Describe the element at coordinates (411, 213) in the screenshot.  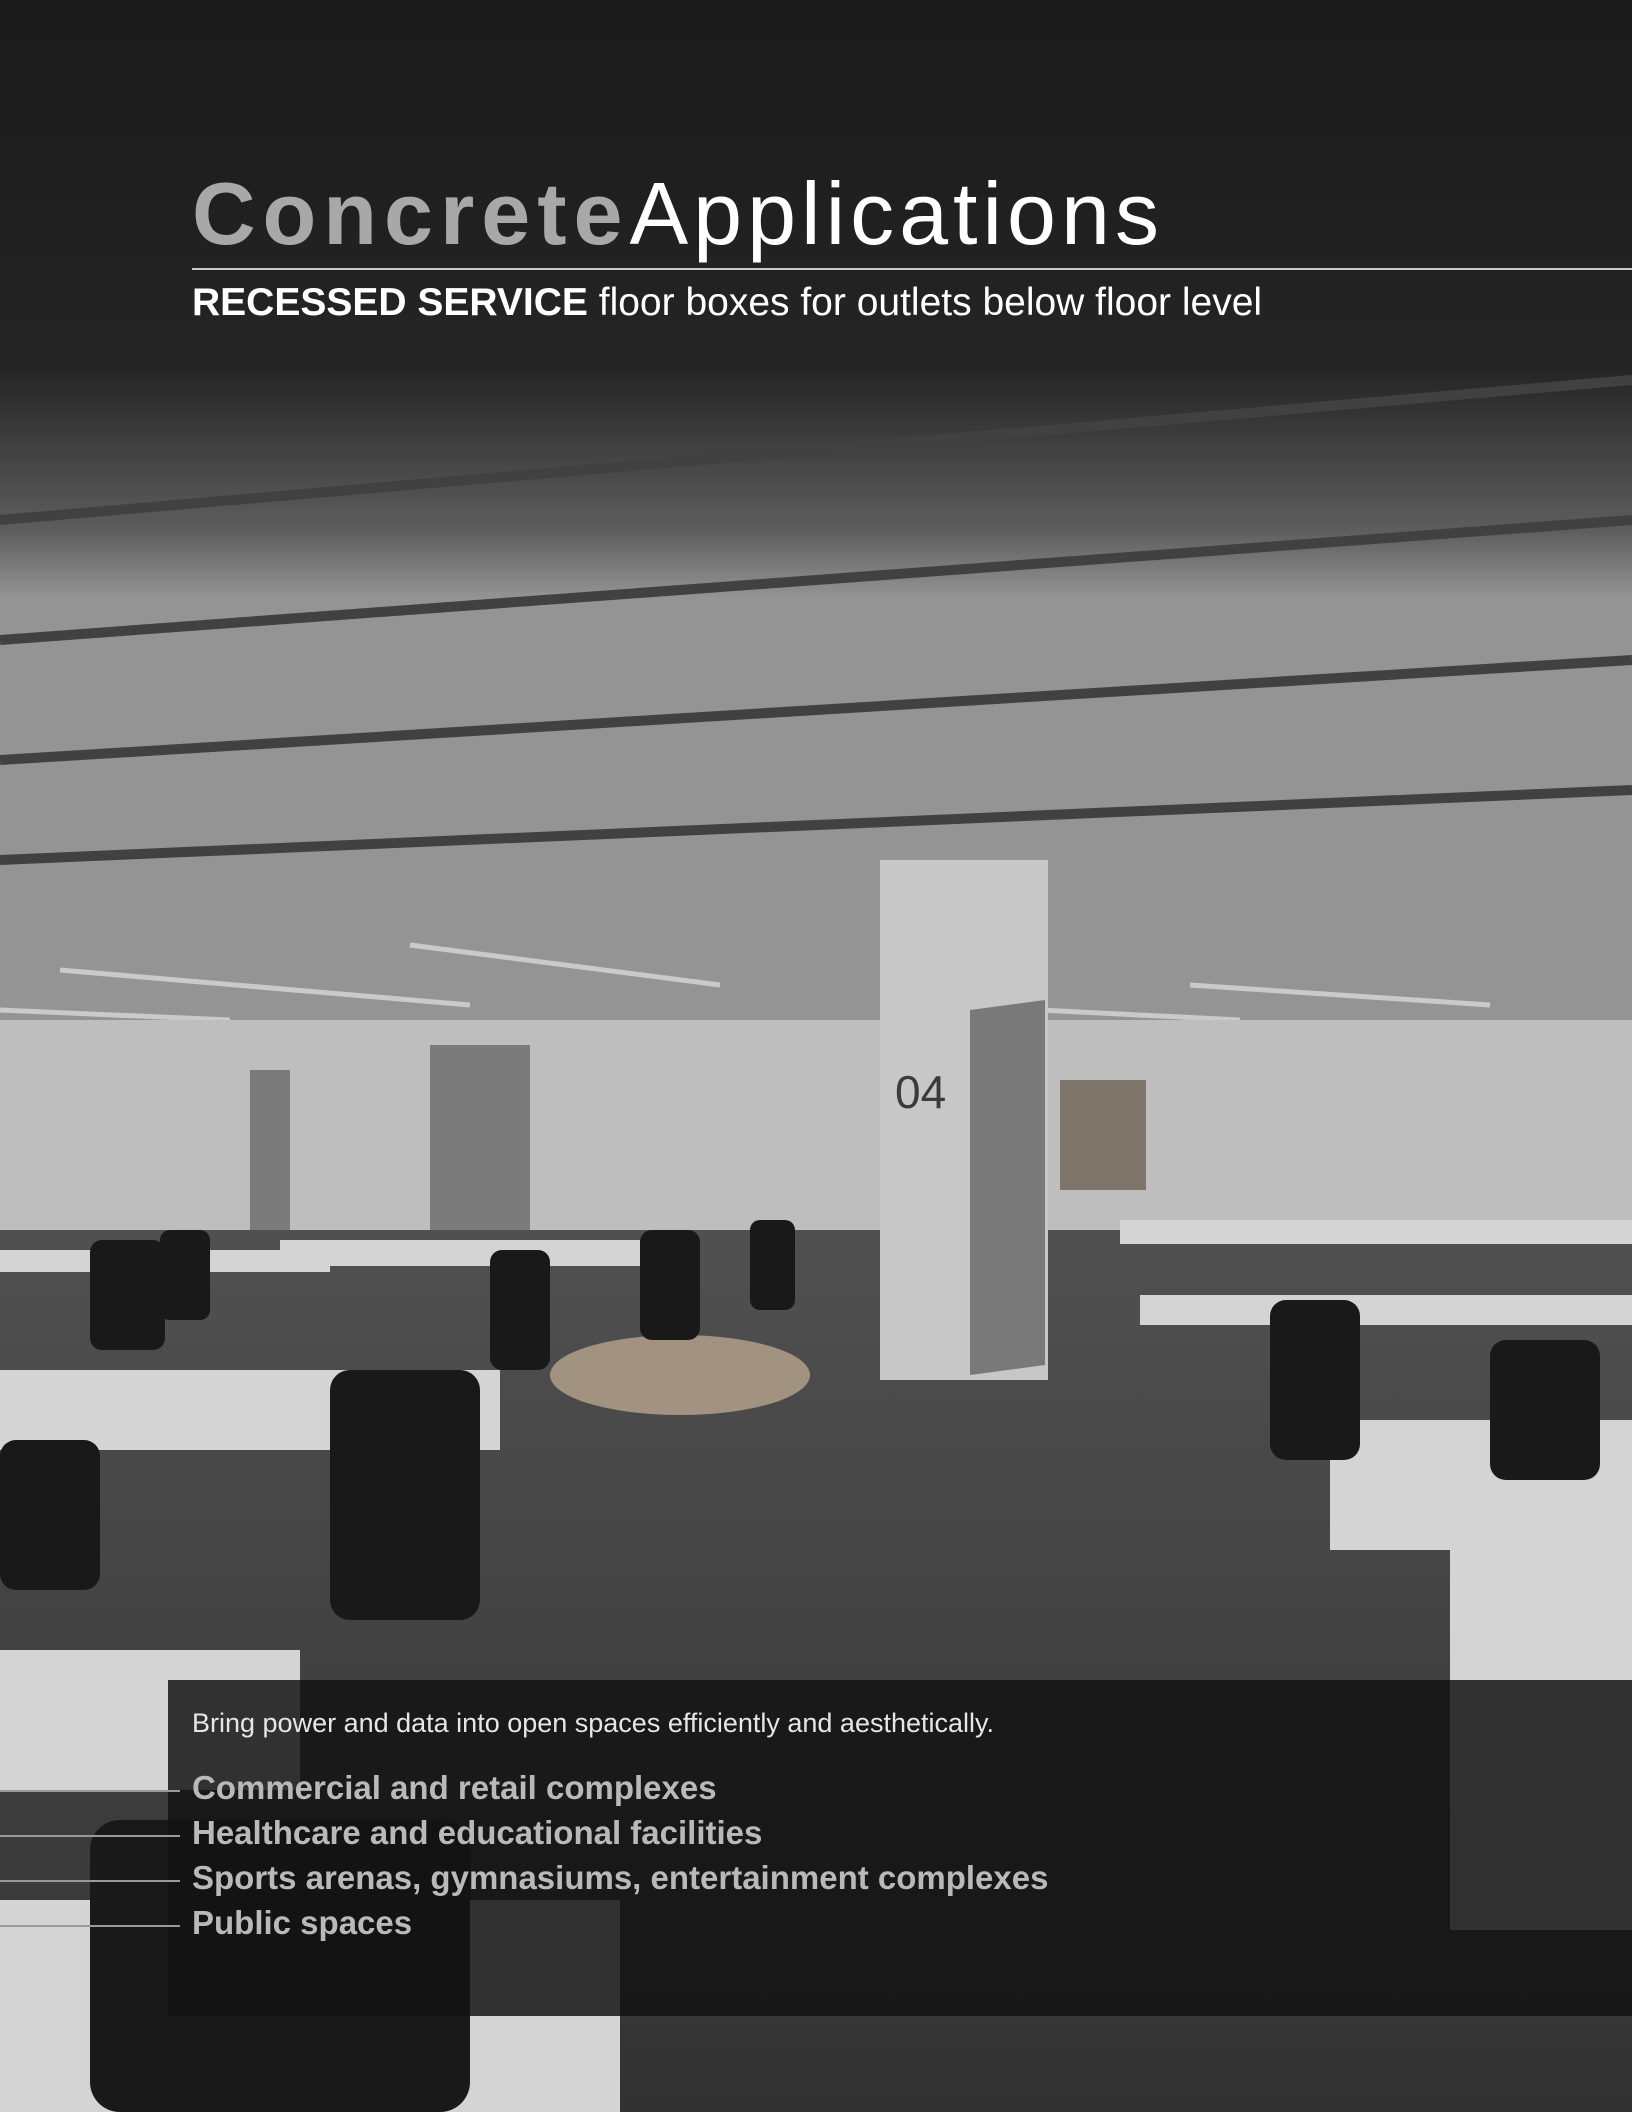
I see `title-part-concrete: Concrete` at that location.